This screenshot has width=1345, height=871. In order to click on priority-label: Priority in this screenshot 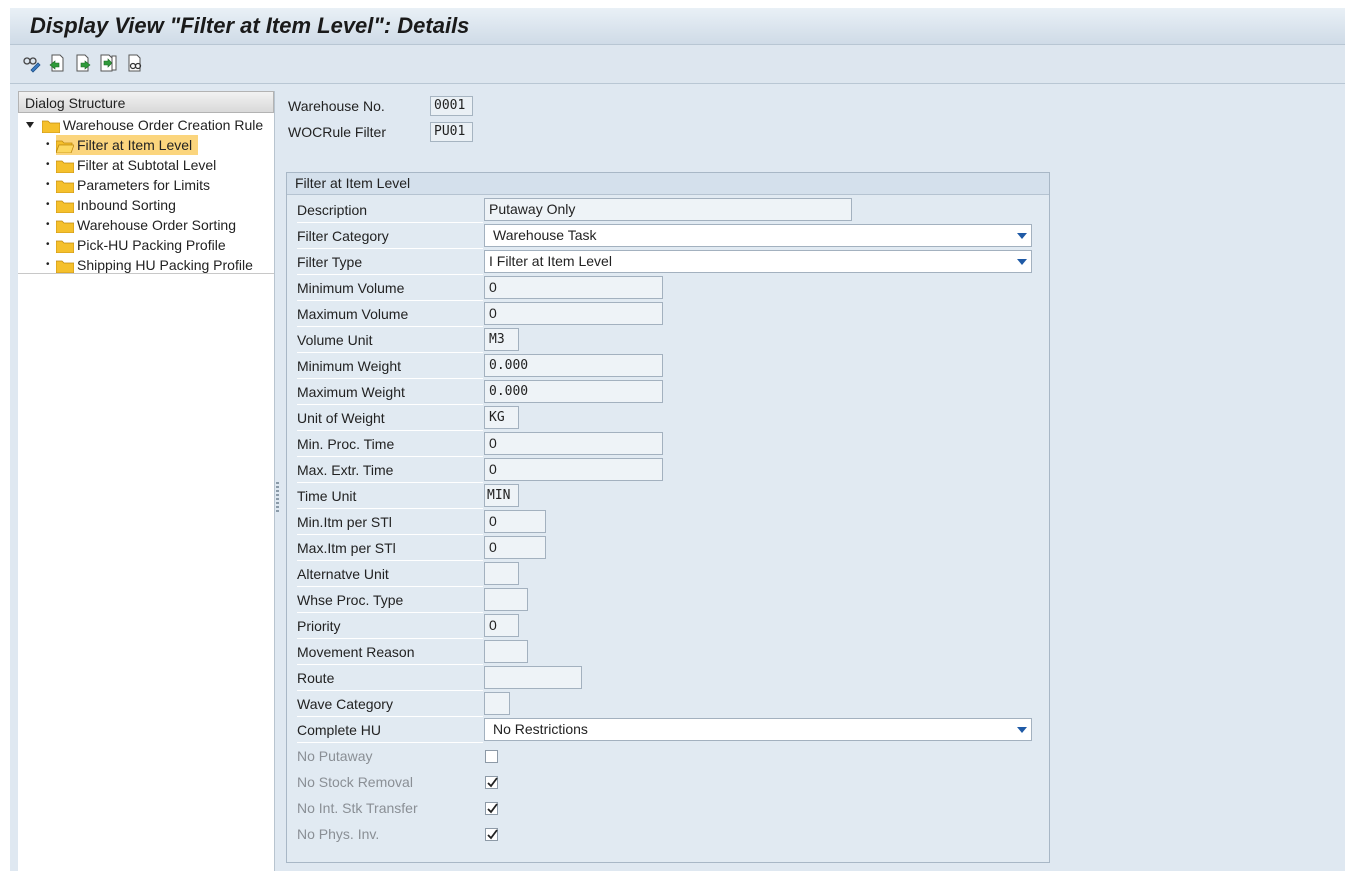, I will do `click(390, 626)`.